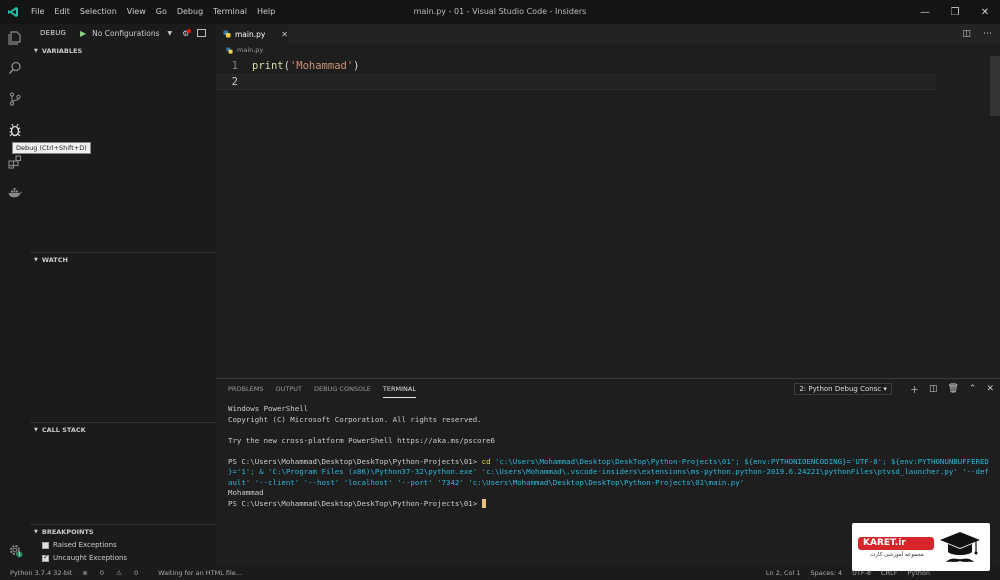  I want to click on tab-problems: PROBLEMS, so click(245, 389).